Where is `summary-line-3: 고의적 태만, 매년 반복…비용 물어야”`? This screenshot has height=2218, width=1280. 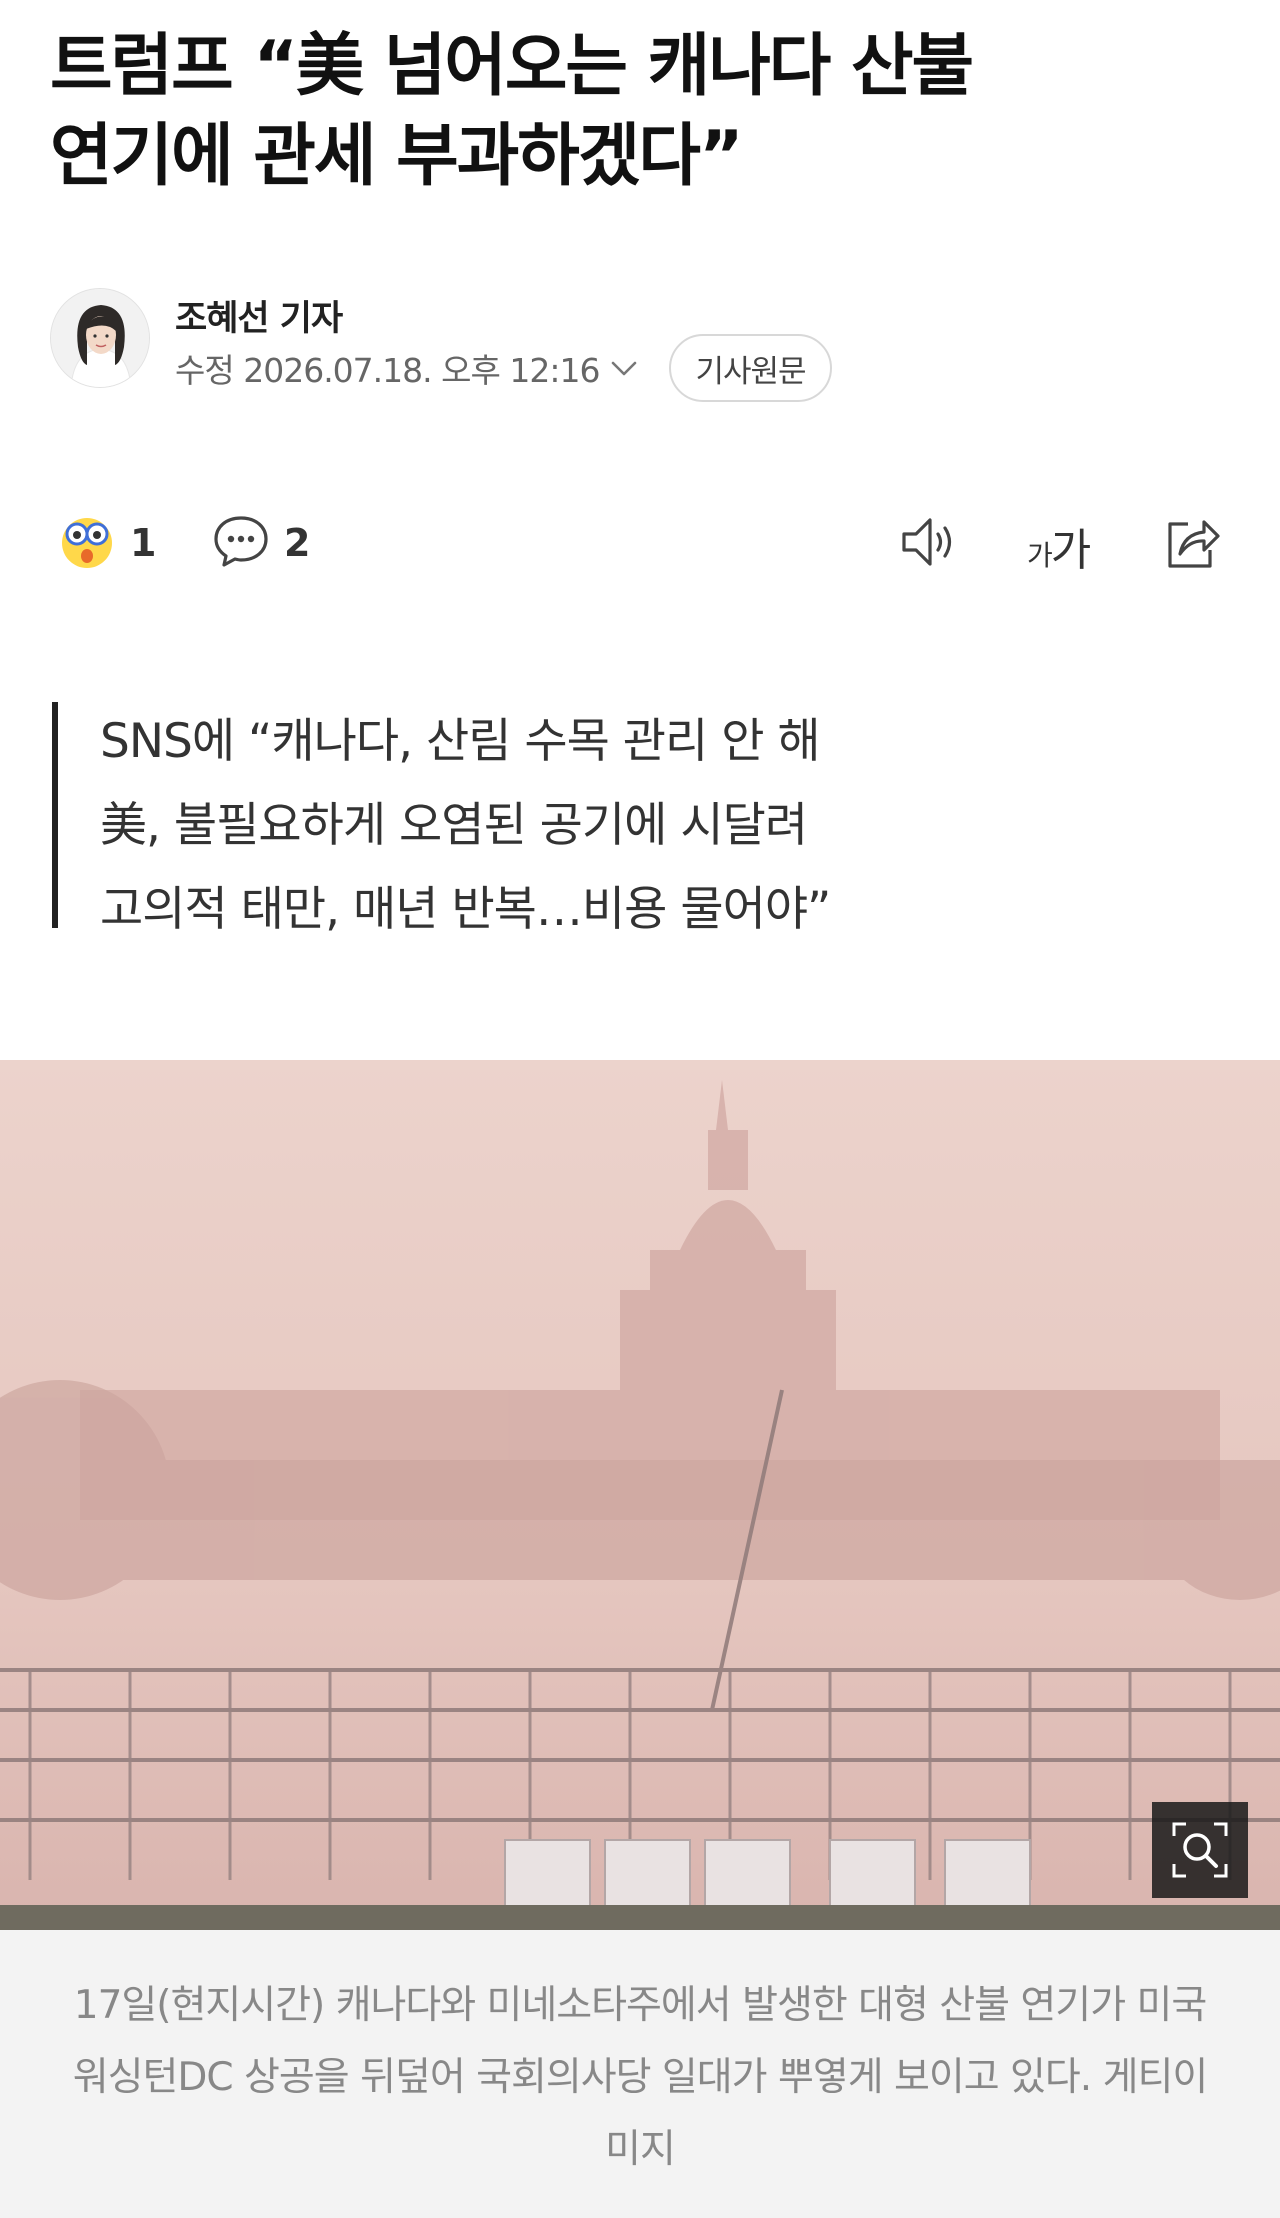 summary-line-3: 고의적 태만, 매년 반복…비용 물어야” is located at coordinates (465, 909).